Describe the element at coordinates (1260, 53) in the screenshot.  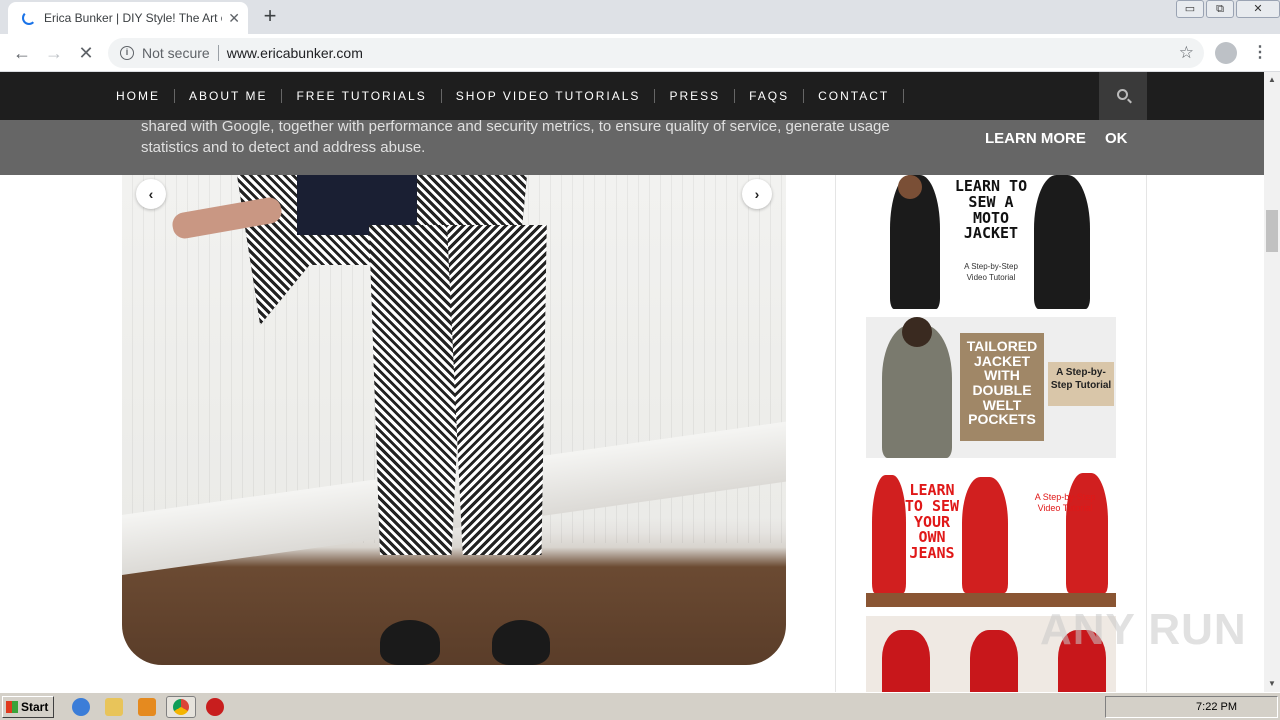
I see `browser-menu-icon: ⋮` at that location.